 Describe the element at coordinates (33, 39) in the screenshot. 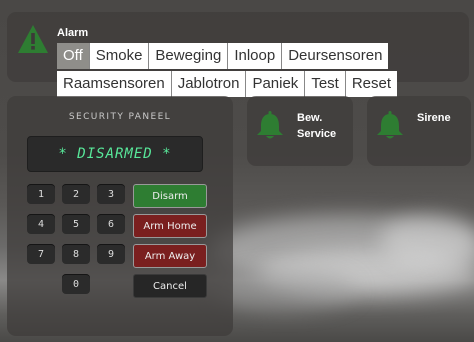

I see `warning-triangle-icon` at that location.